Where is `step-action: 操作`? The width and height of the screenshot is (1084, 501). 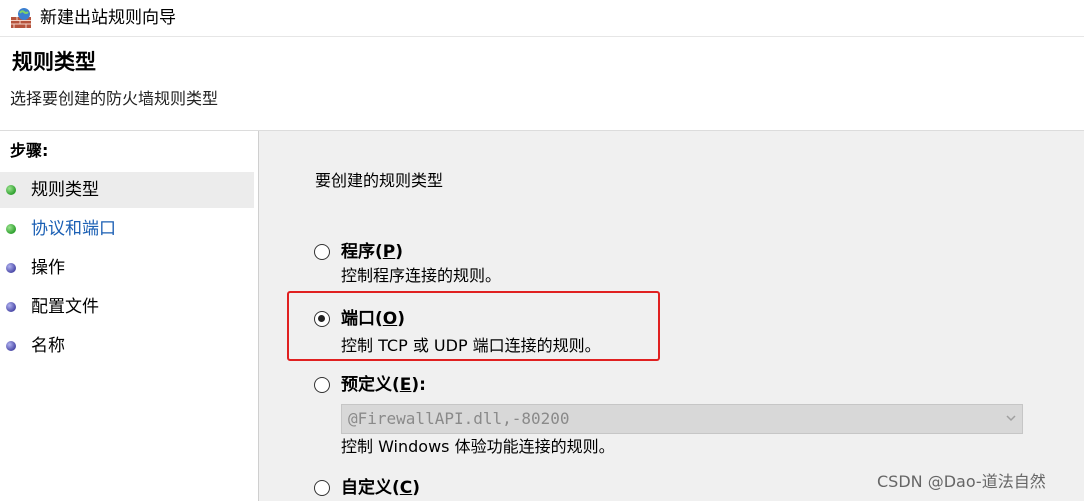 step-action: 操作 is located at coordinates (127, 268).